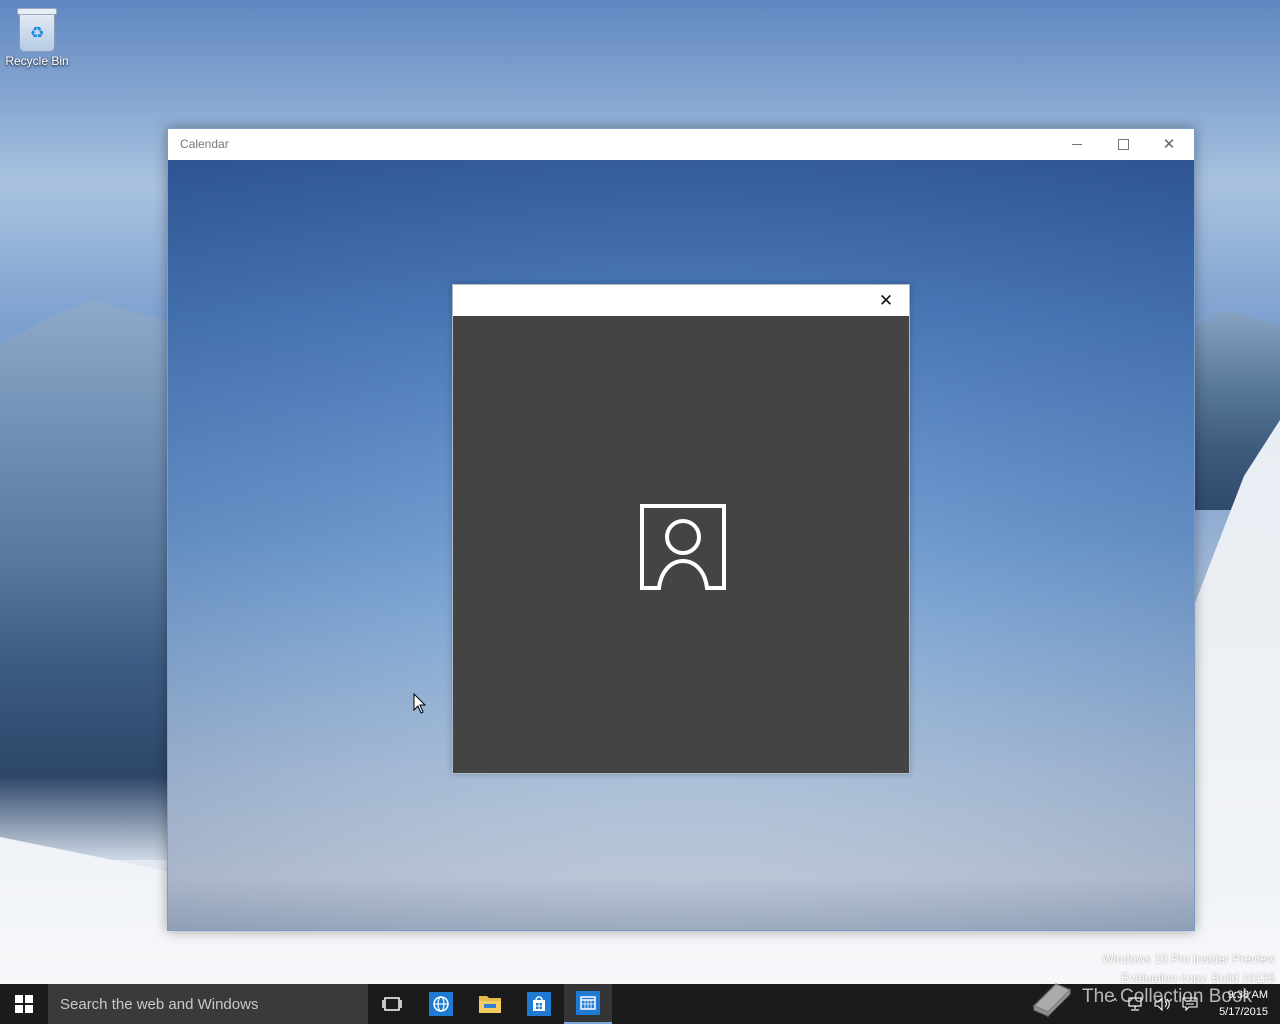  Describe the element at coordinates (204, 144) in the screenshot. I see `window-title: Calendar` at that location.